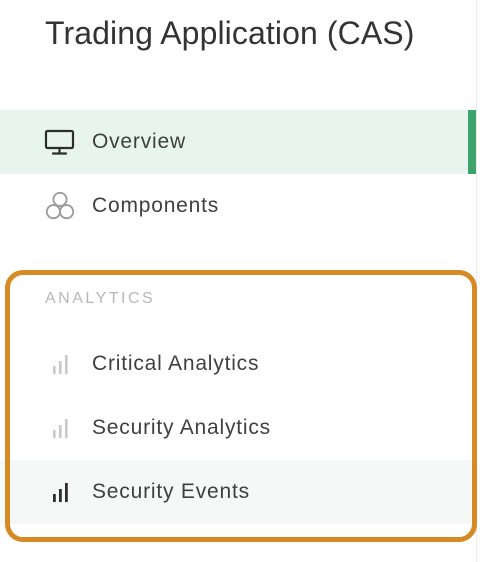  Describe the element at coordinates (171, 491) in the screenshot. I see `sidebar-item-label: Security Events` at that location.